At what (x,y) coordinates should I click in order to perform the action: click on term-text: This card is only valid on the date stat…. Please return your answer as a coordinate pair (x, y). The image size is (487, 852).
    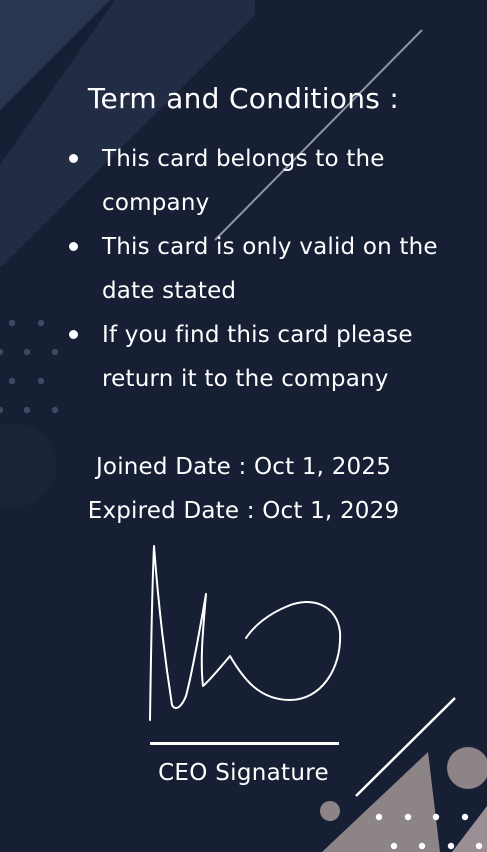
    Looking at the image, I should click on (270, 269).